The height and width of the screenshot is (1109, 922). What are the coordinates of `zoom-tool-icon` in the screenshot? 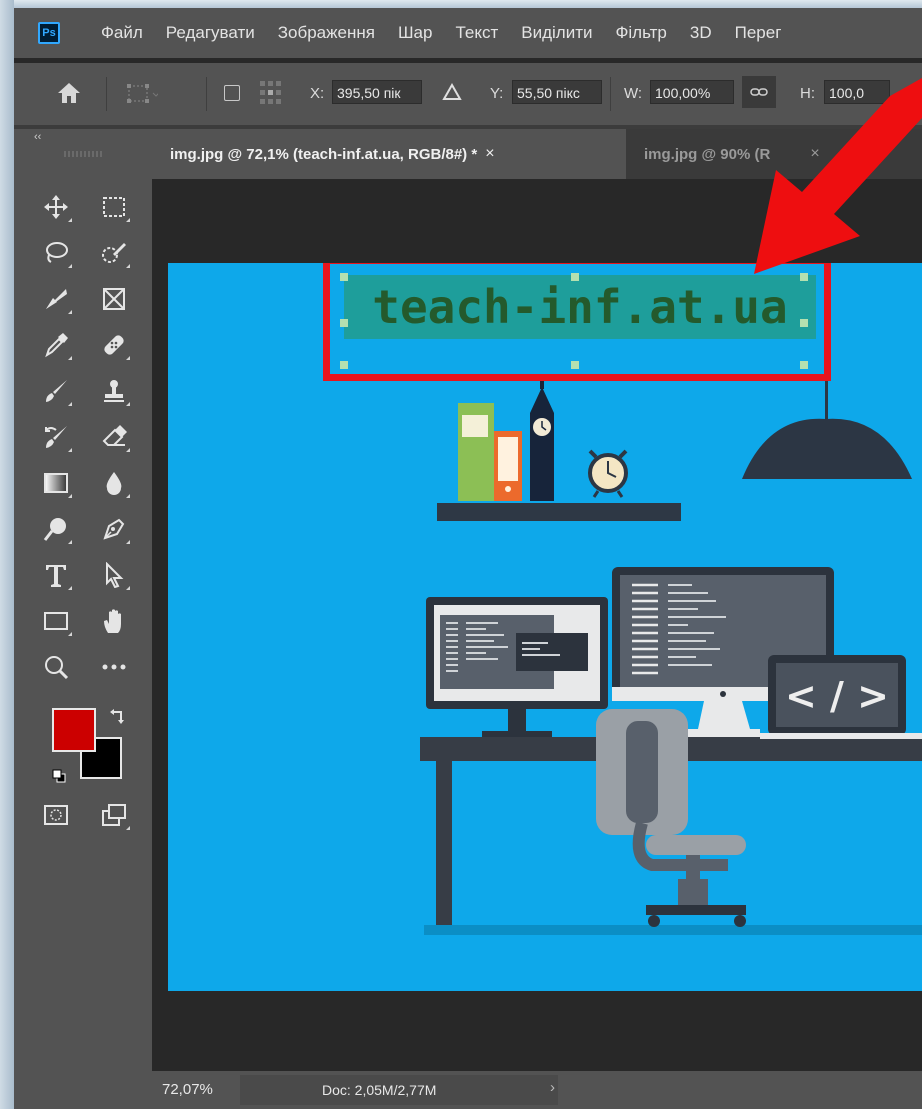 It's located at (56, 667).